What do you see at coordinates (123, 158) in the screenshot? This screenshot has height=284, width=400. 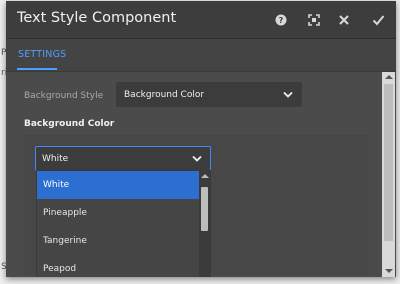 I see `background-color-select: White` at bounding box center [123, 158].